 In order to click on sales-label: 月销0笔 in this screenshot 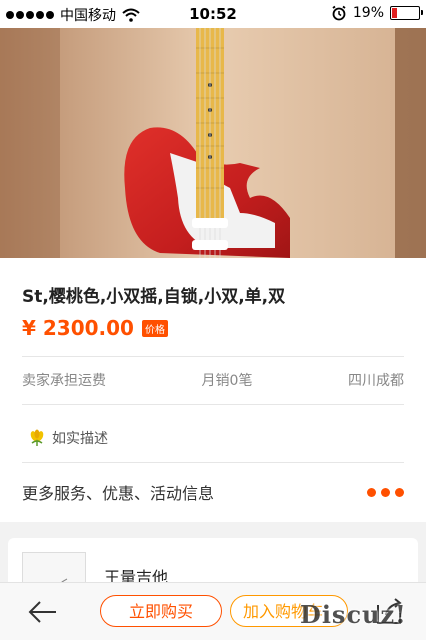, I will do `click(227, 381)`.